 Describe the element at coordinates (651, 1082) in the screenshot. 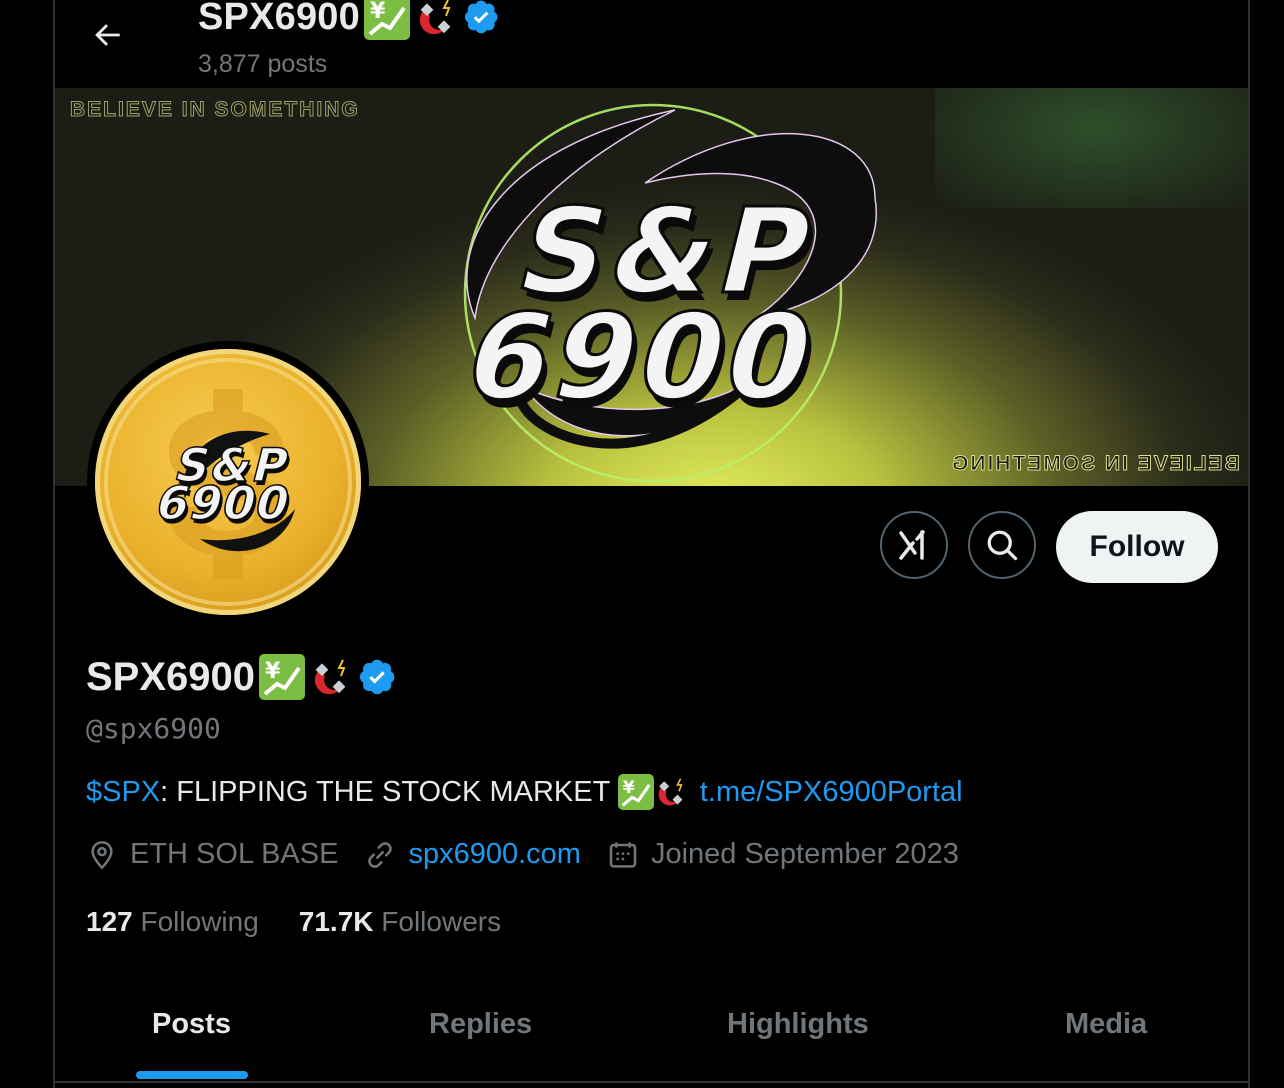

I see `tabs-divider` at that location.